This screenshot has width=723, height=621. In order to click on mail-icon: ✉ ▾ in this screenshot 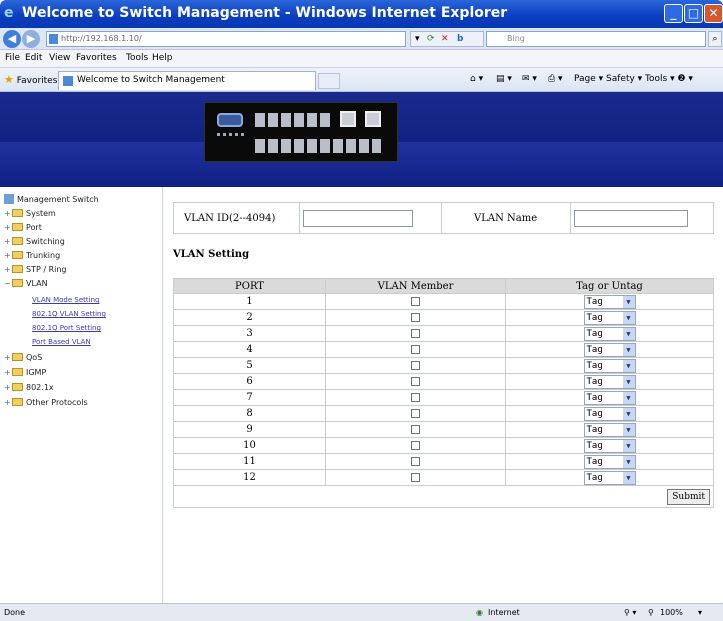, I will do `click(529, 79)`.